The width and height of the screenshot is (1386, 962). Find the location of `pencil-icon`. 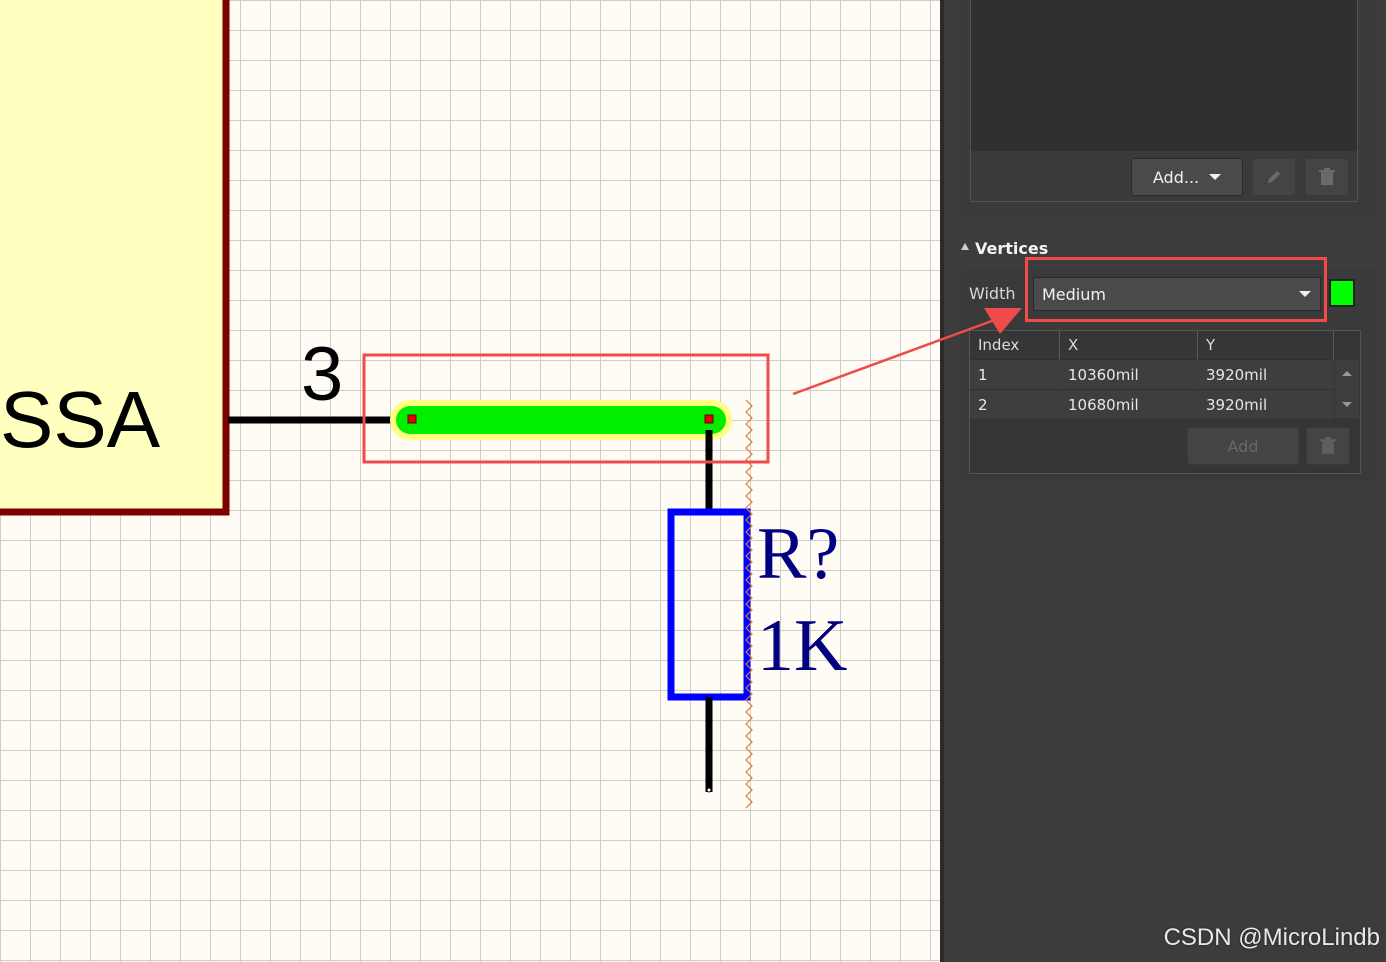

pencil-icon is located at coordinates (1274, 177).